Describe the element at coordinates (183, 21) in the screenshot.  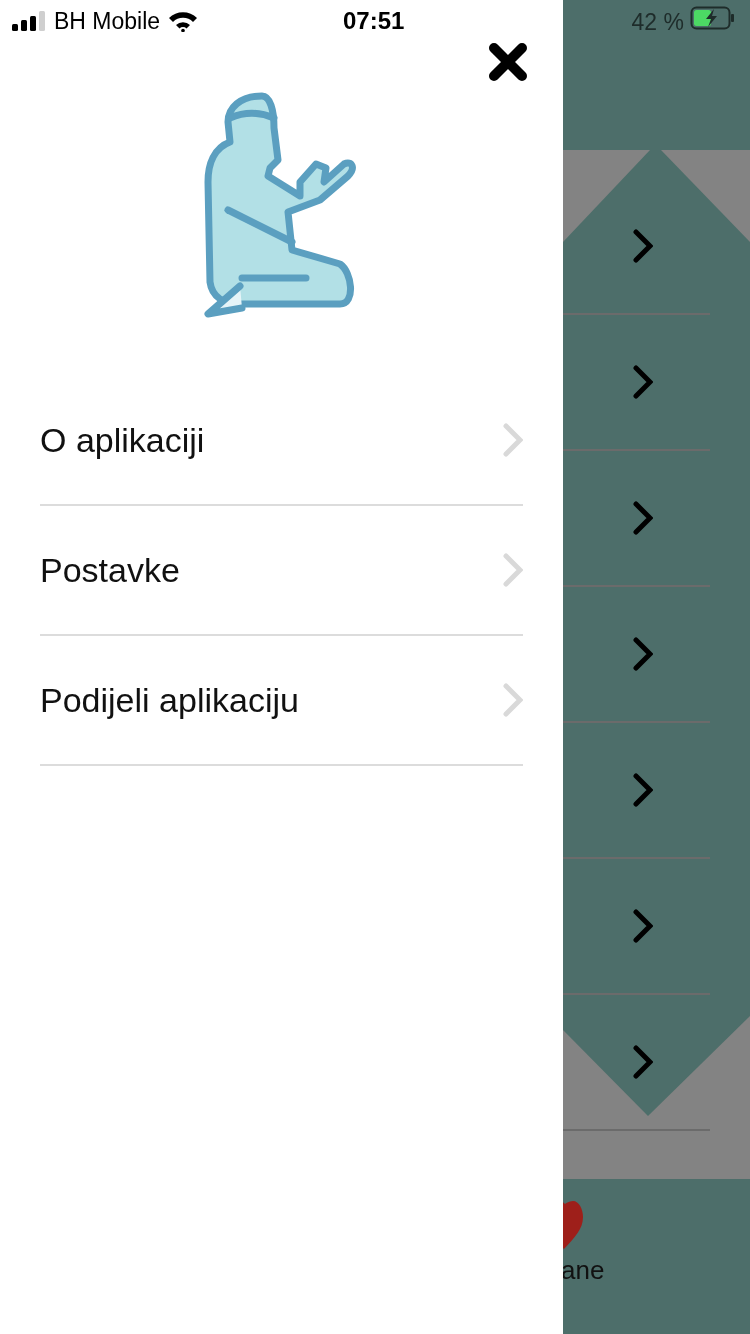
I see `wifi-icon` at that location.